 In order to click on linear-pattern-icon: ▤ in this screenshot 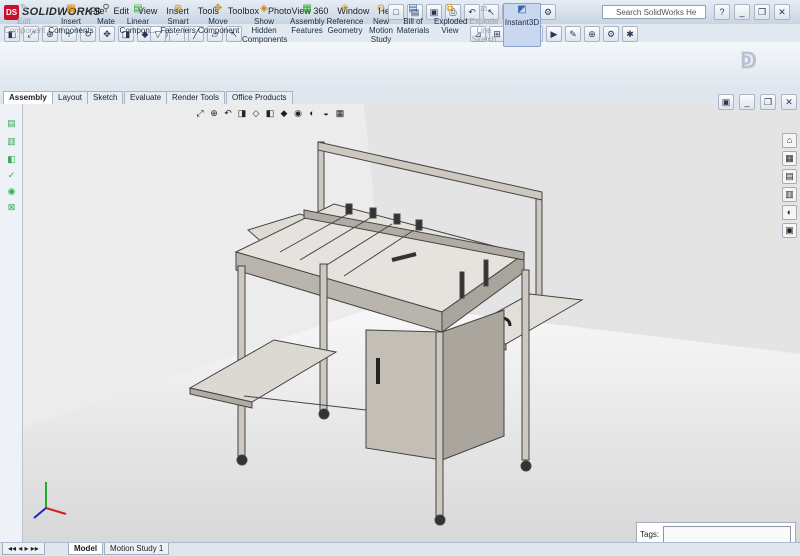, I will do `click(138, 8)`.